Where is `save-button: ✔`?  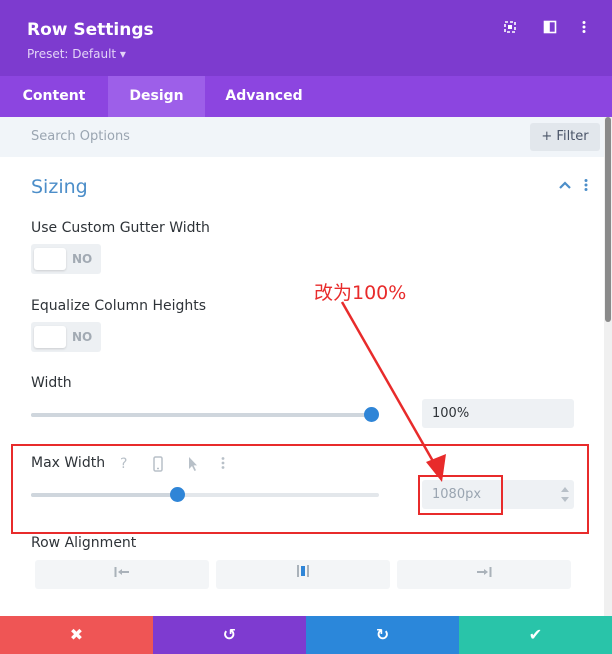 save-button: ✔ is located at coordinates (535, 635).